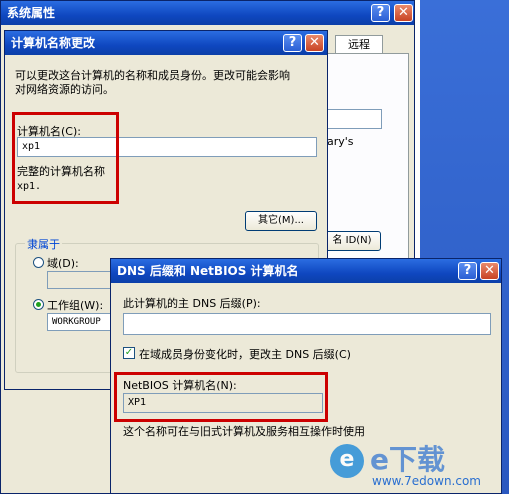 The image size is (509, 494). Describe the element at coordinates (245, 354) in the screenshot. I see `change-dns-checkbox-label: 在域成员身份变化时，更改主 DNS 后缀(C)` at that location.